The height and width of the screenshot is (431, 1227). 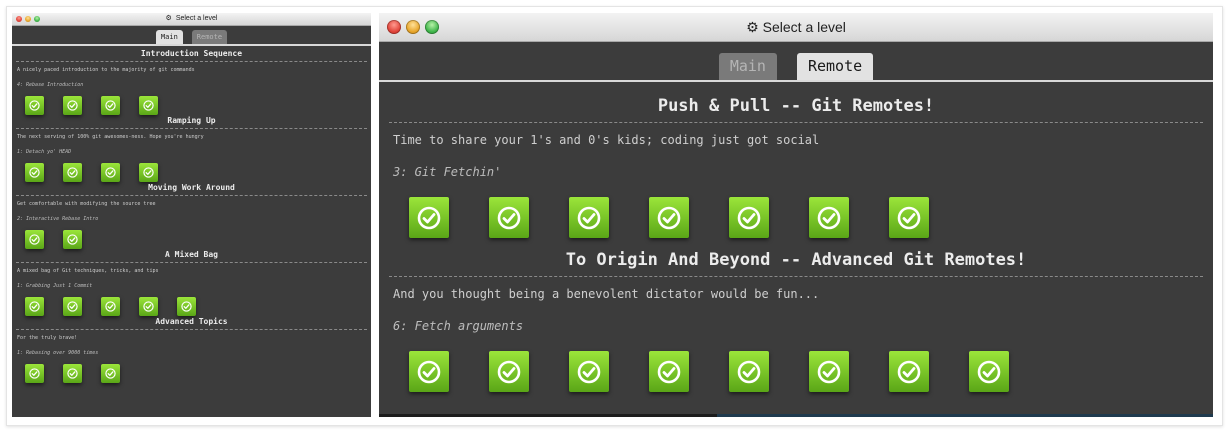 What do you see at coordinates (50, 85) in the screenshot?
I see `section-current-level: 4: Rebase Introduction` at bounding box center [50, 85].